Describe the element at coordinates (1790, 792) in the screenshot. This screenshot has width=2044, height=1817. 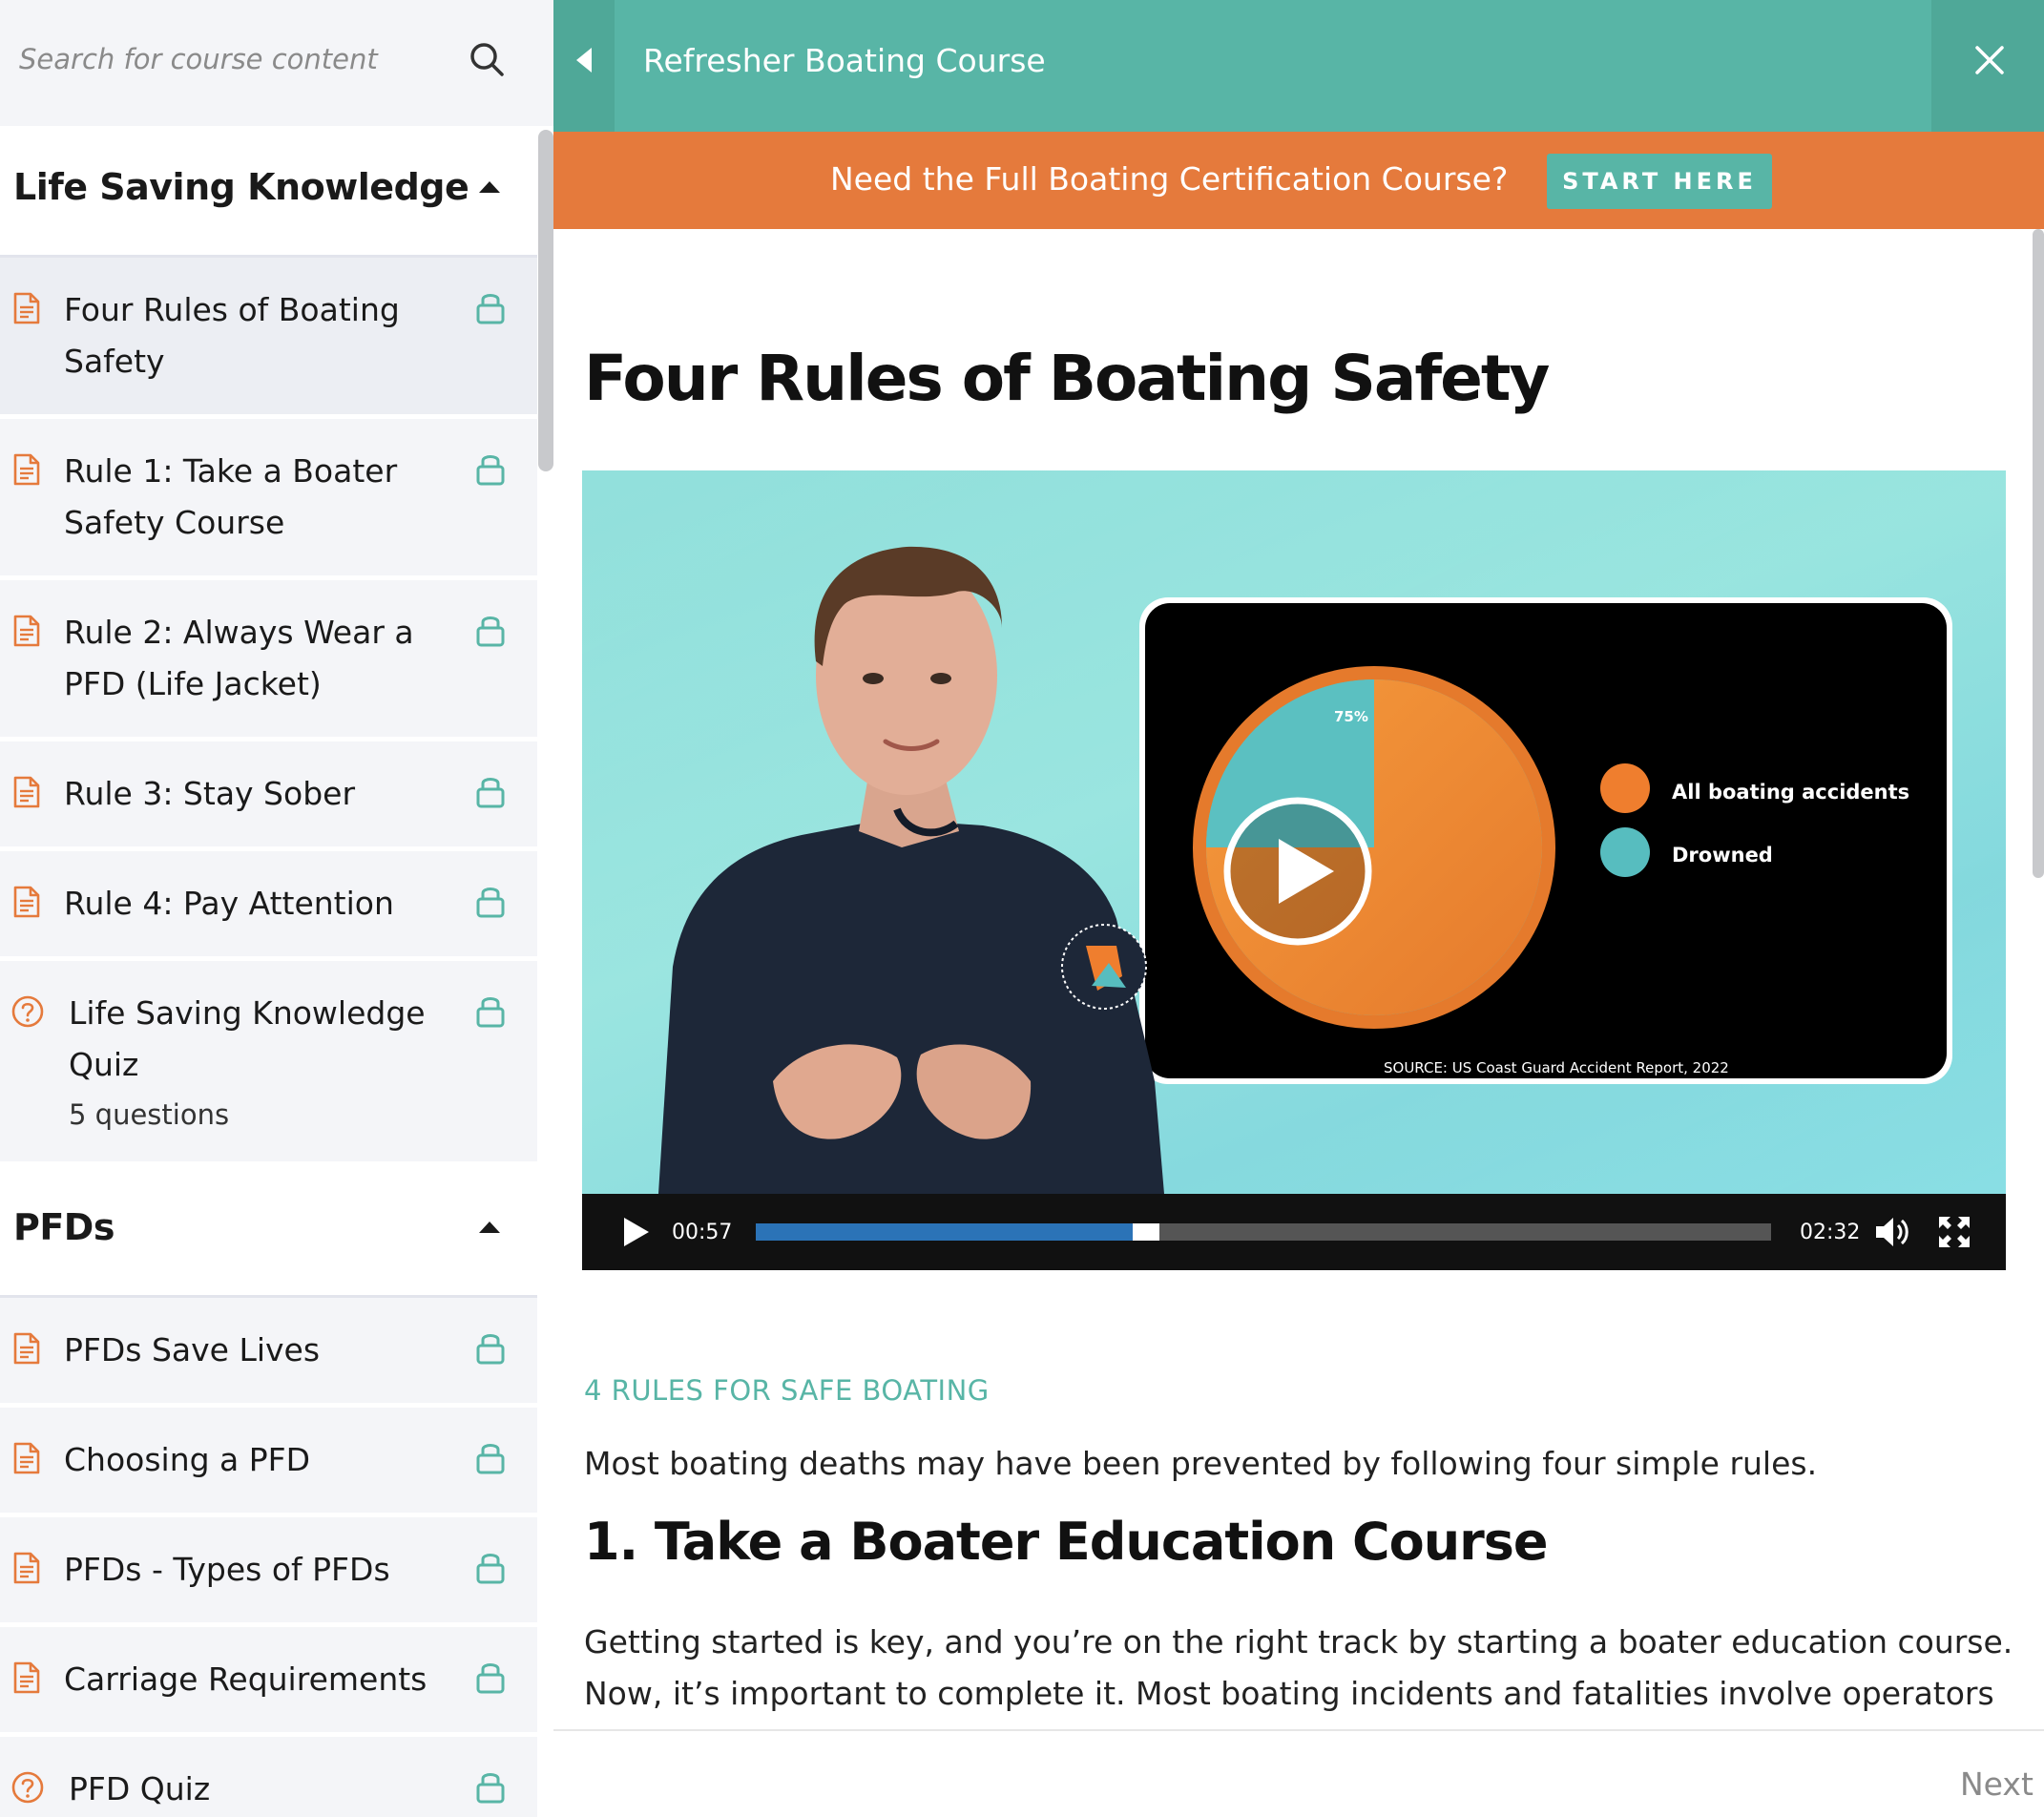
I see `legend-all-accidents: All boating accidents` at that location.